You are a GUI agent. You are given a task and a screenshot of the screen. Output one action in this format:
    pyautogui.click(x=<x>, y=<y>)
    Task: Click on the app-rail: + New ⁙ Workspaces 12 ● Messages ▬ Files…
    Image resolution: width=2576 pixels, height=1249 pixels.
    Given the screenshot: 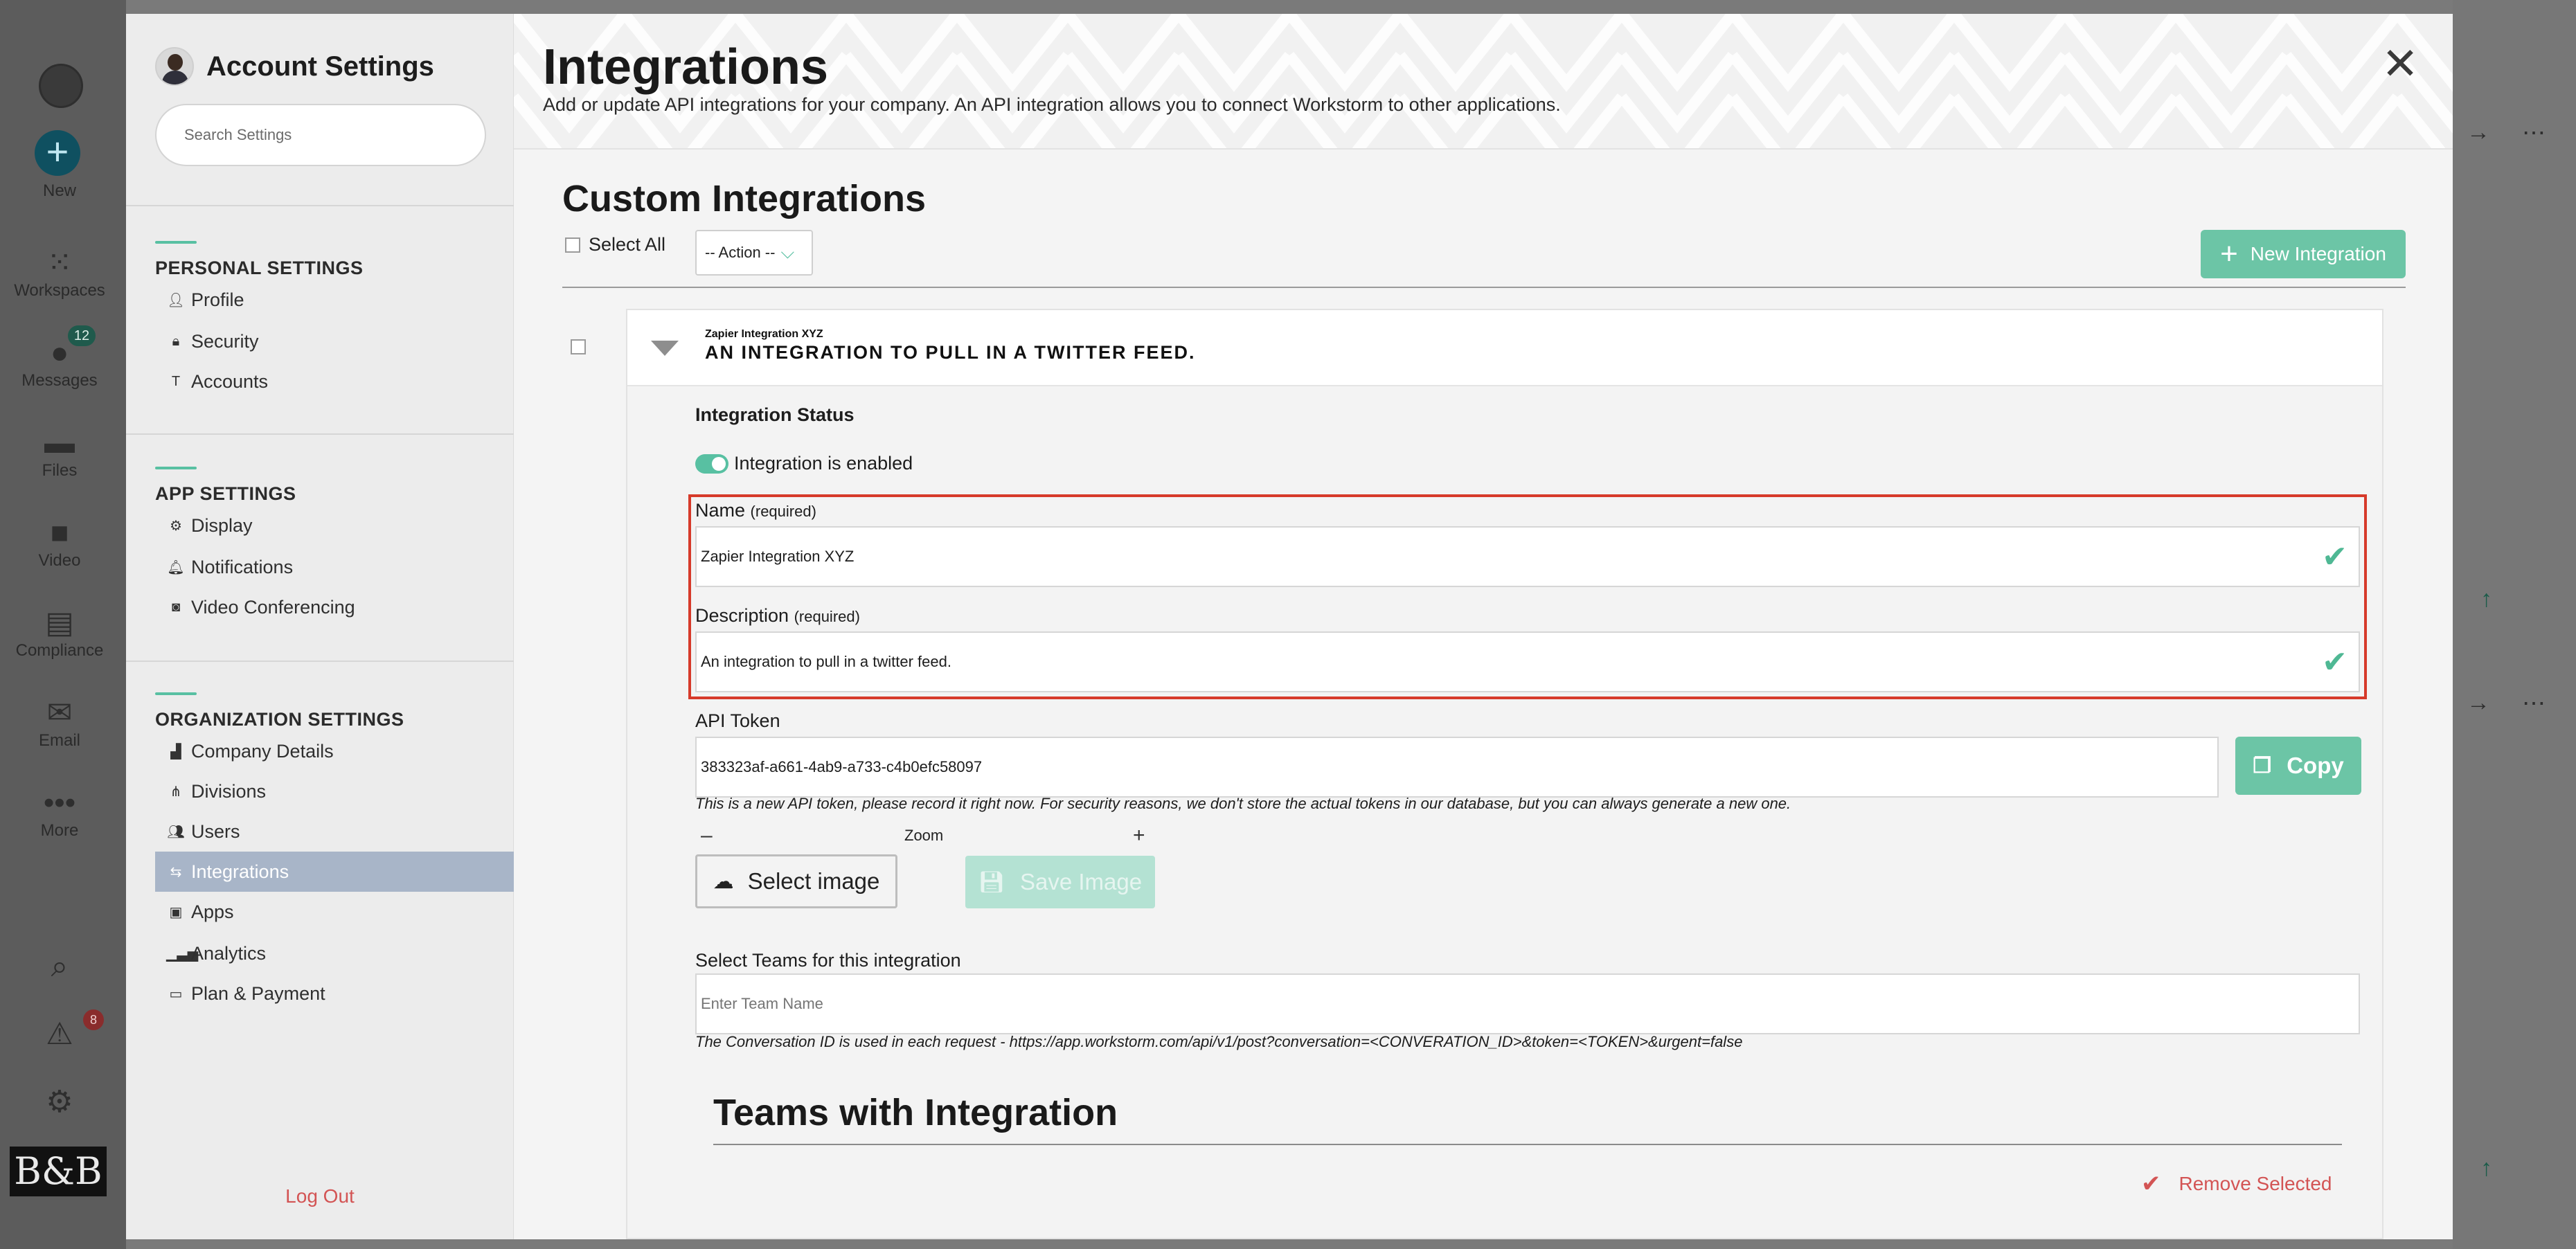 What is the action you would take?
    pyautogui.click(x=63, y=624)
    